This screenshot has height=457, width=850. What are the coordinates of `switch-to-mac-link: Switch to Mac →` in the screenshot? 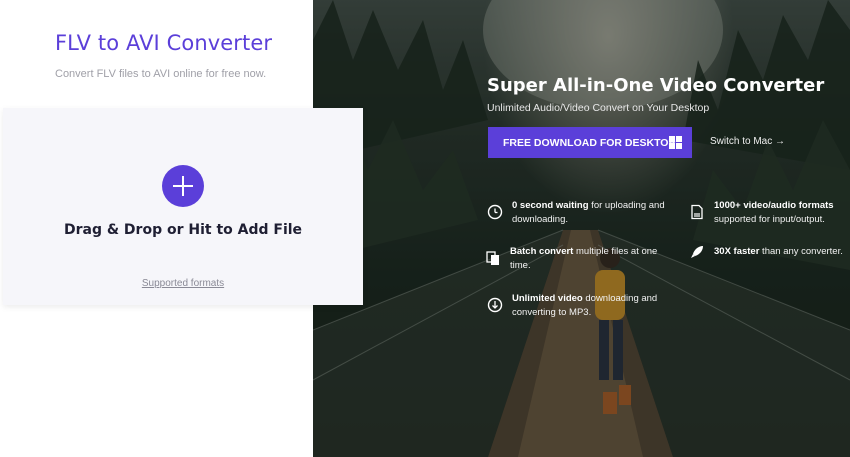 It's located at (747, 141).